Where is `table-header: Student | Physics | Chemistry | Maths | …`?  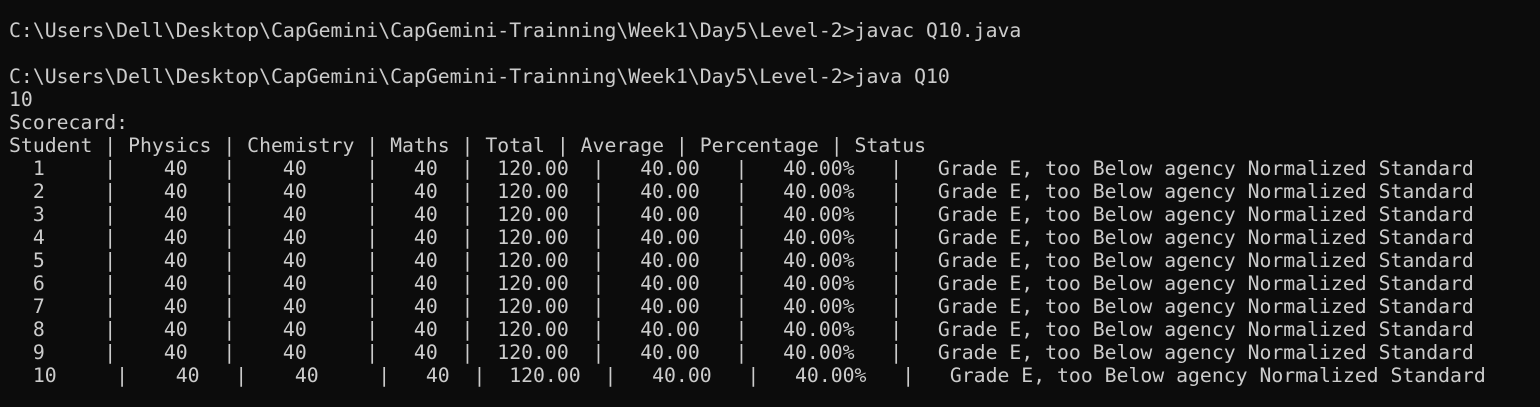
table-header: Student | Physics | Chemistry | Maths | … is located at coordinates (468, 145).